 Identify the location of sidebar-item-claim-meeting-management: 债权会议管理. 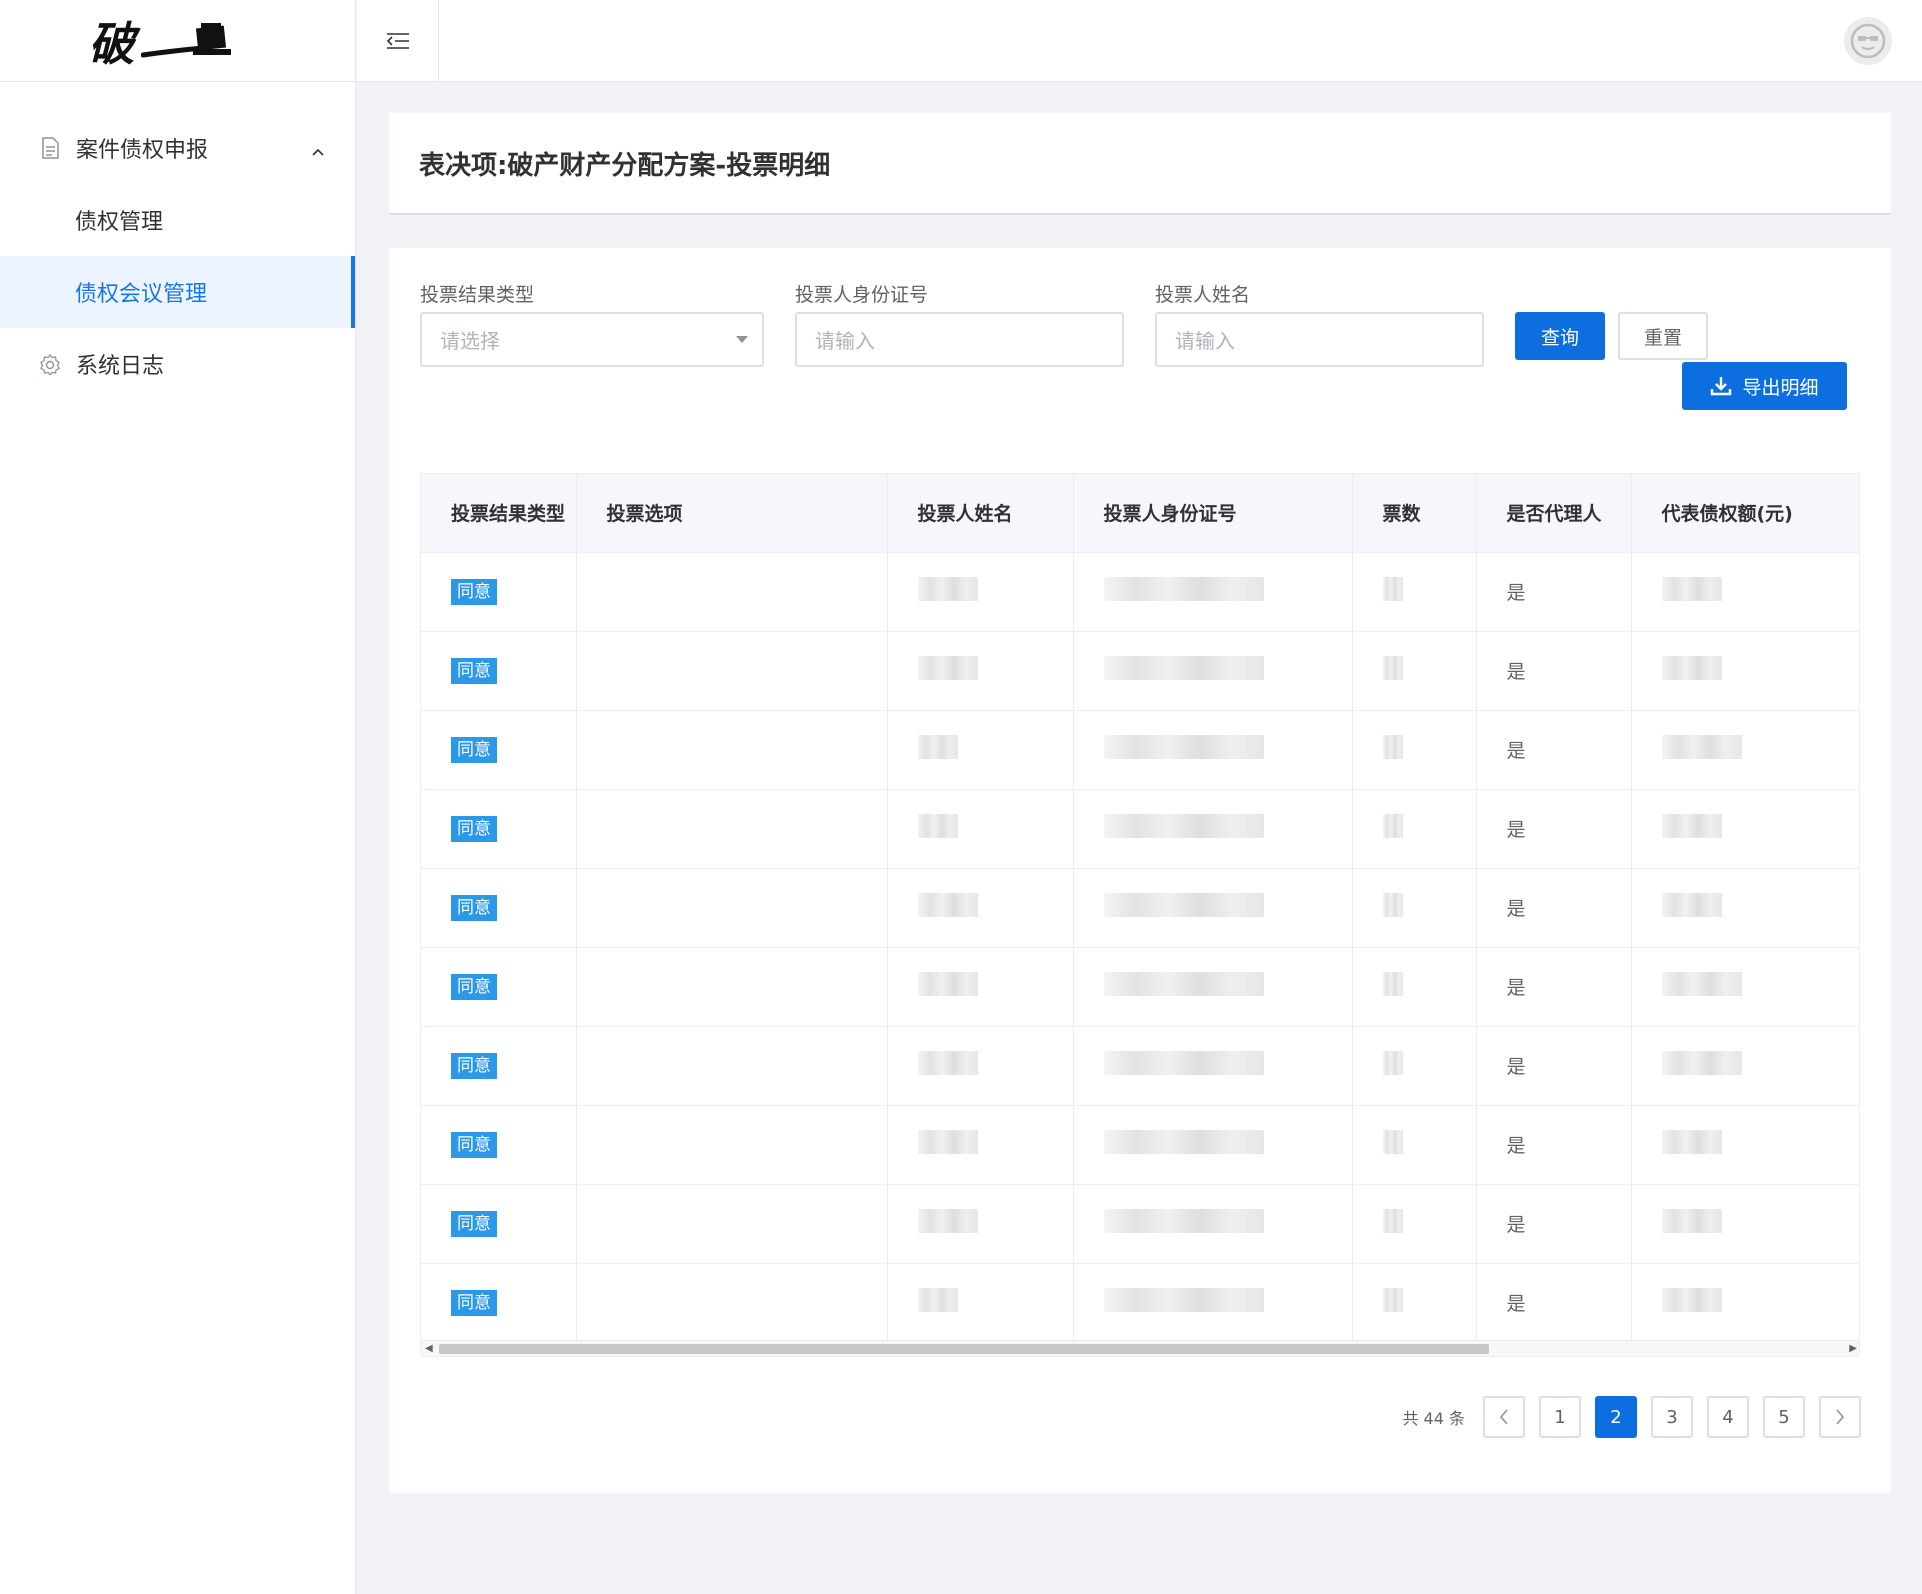
(177, 292).